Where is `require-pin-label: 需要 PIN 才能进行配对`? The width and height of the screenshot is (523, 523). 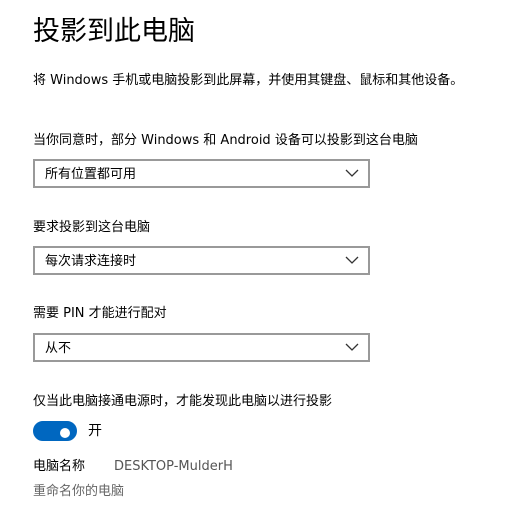 require-pin-label: 需要 PIN 才能进行配对 is located at coordinates (100, 313).